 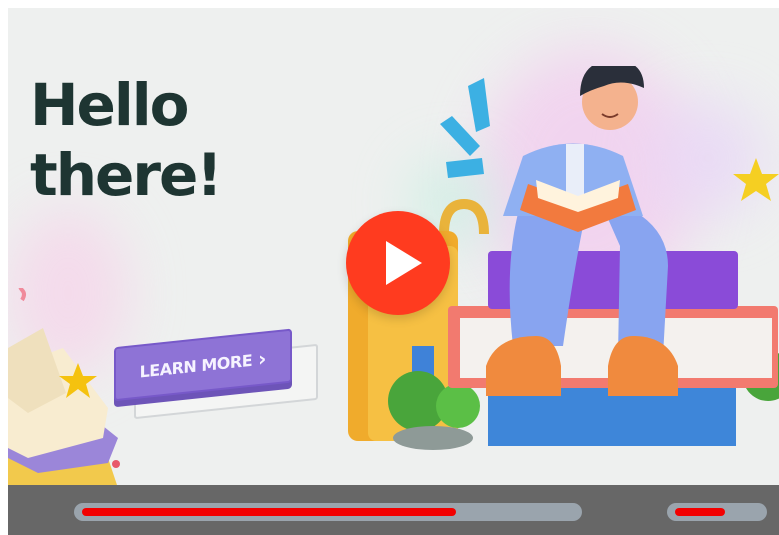 I want to click on rocks, so click(x=433, y=438).